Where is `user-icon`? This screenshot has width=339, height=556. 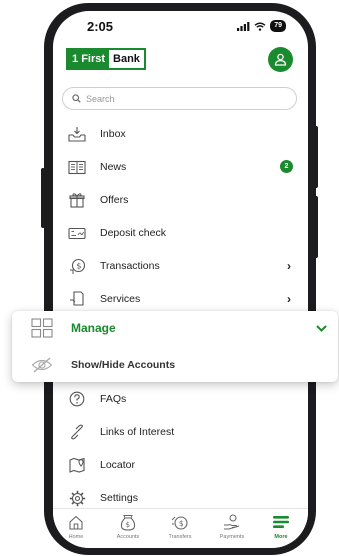
user-icon is located at coordinates (280, 59).